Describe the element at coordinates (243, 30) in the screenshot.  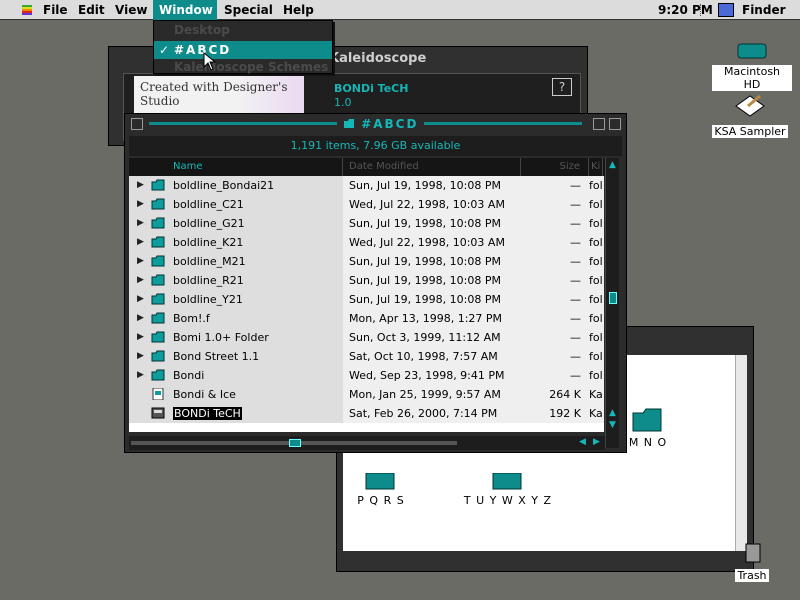
I see `menu-item-desktop: Desktop` at that location.